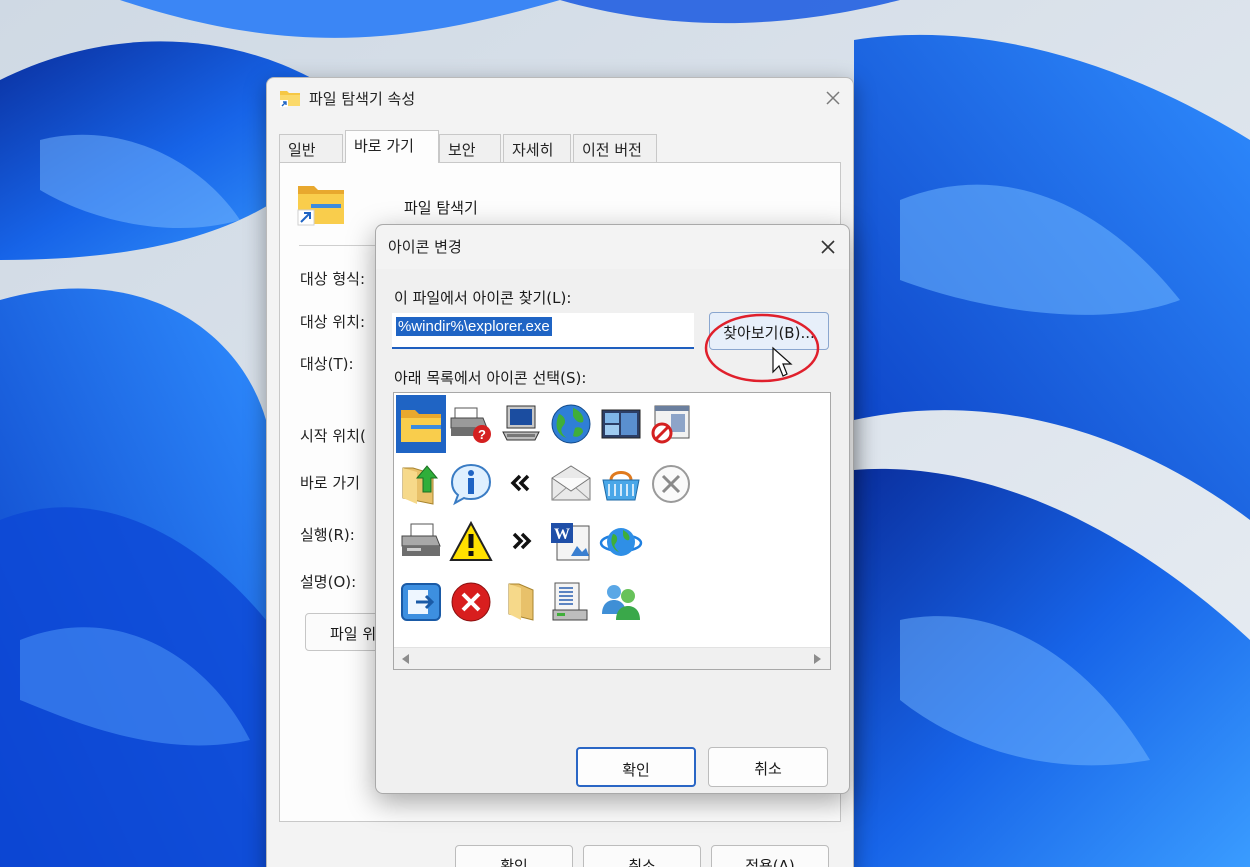  Describe the element at coordinates (327, 364) in the screenshot. I see `target-label: 대상(T):` at that location.